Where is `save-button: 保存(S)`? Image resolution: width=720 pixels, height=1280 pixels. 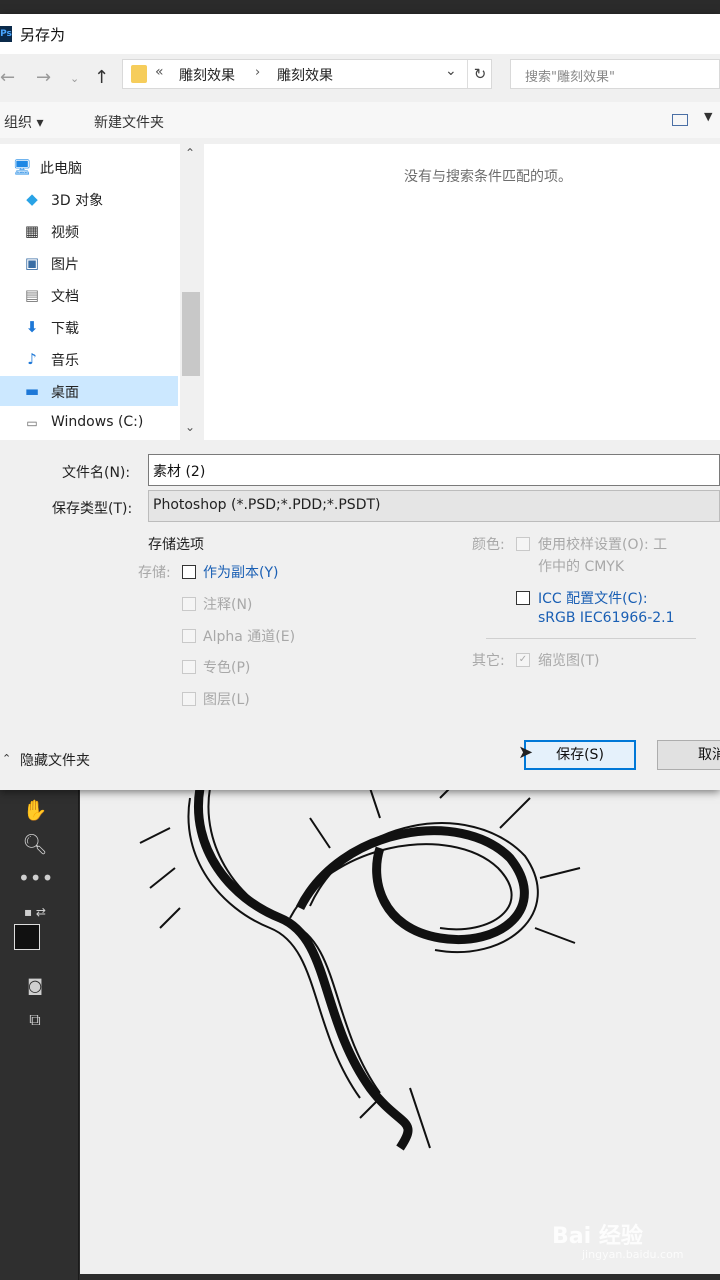 save-button: 保存(S) is located at coordinates (580, 755).